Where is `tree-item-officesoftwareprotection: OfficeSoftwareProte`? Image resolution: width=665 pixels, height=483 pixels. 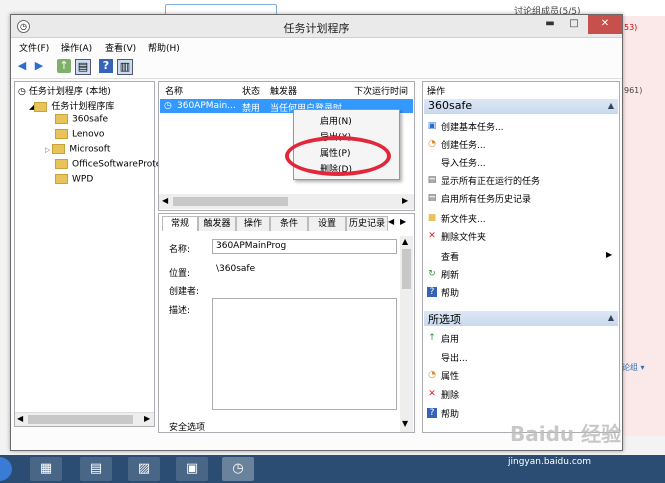 tree-item-officesoftwareprotection: OfficeSoftwareProte is located at coordinates (108, 164).